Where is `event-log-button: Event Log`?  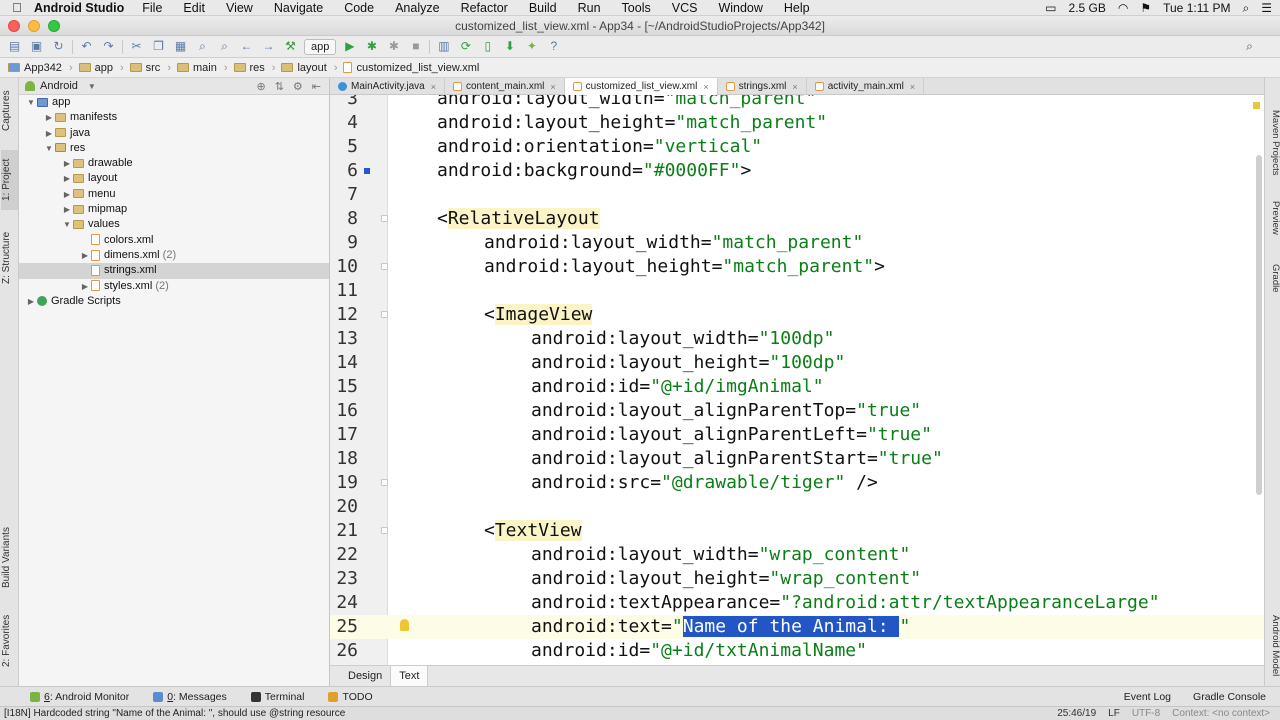
event-log-button: Event Log is located at coordinates (1147, 697).